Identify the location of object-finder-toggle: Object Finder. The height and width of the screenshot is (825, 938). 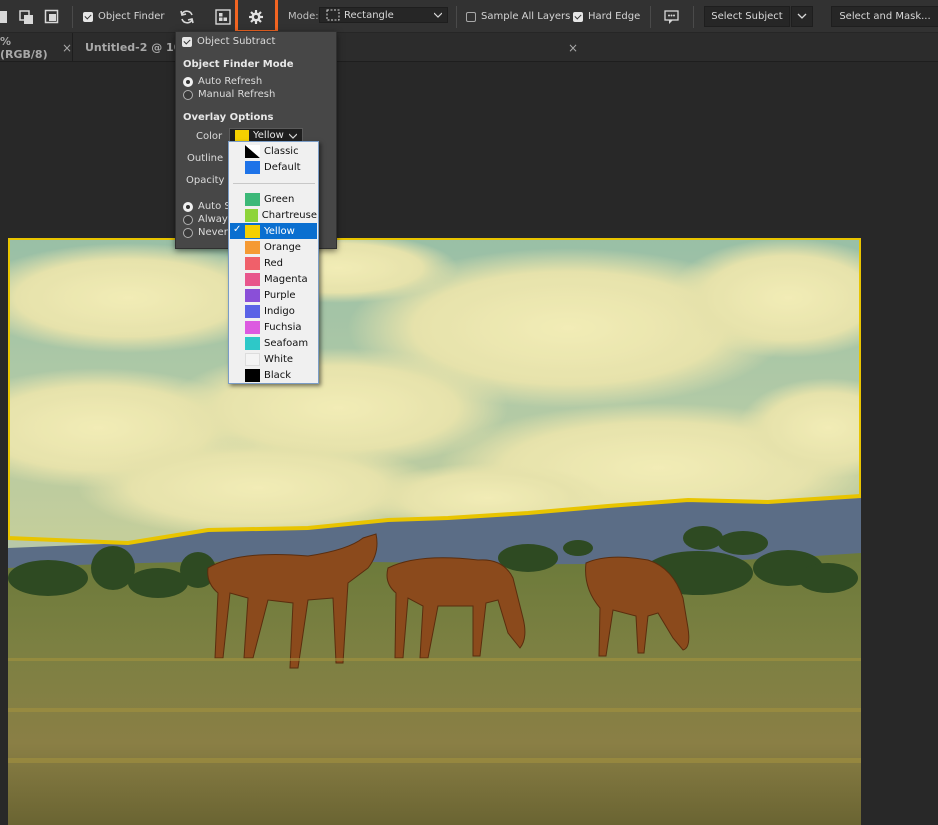
(124, 16).